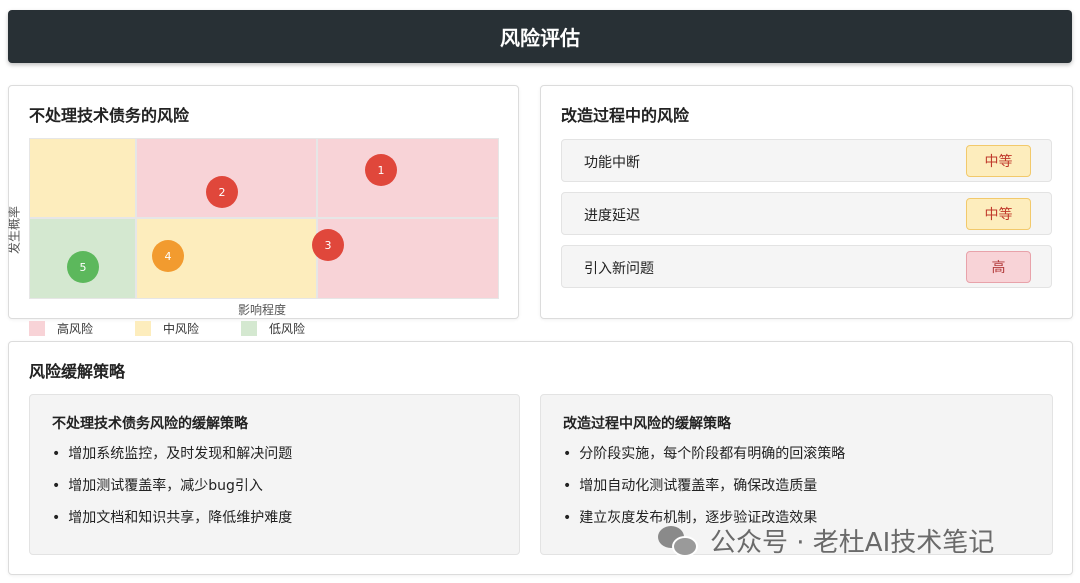  Describe the element at coordinates (222, 192) in the screenshot. I see `risk-point-2: 2` at that location.